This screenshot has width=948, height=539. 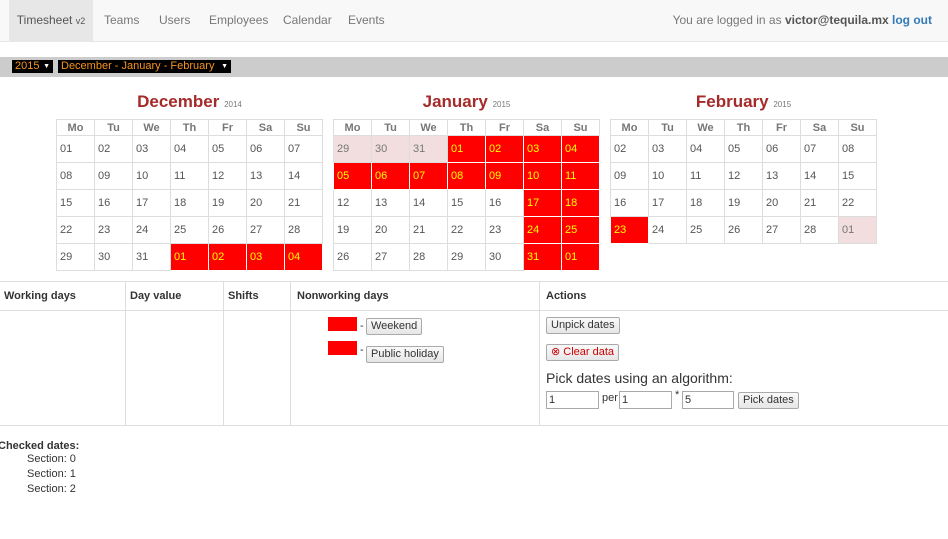 I want to click on algo-count-input: 1, so click(x=572, y=400).